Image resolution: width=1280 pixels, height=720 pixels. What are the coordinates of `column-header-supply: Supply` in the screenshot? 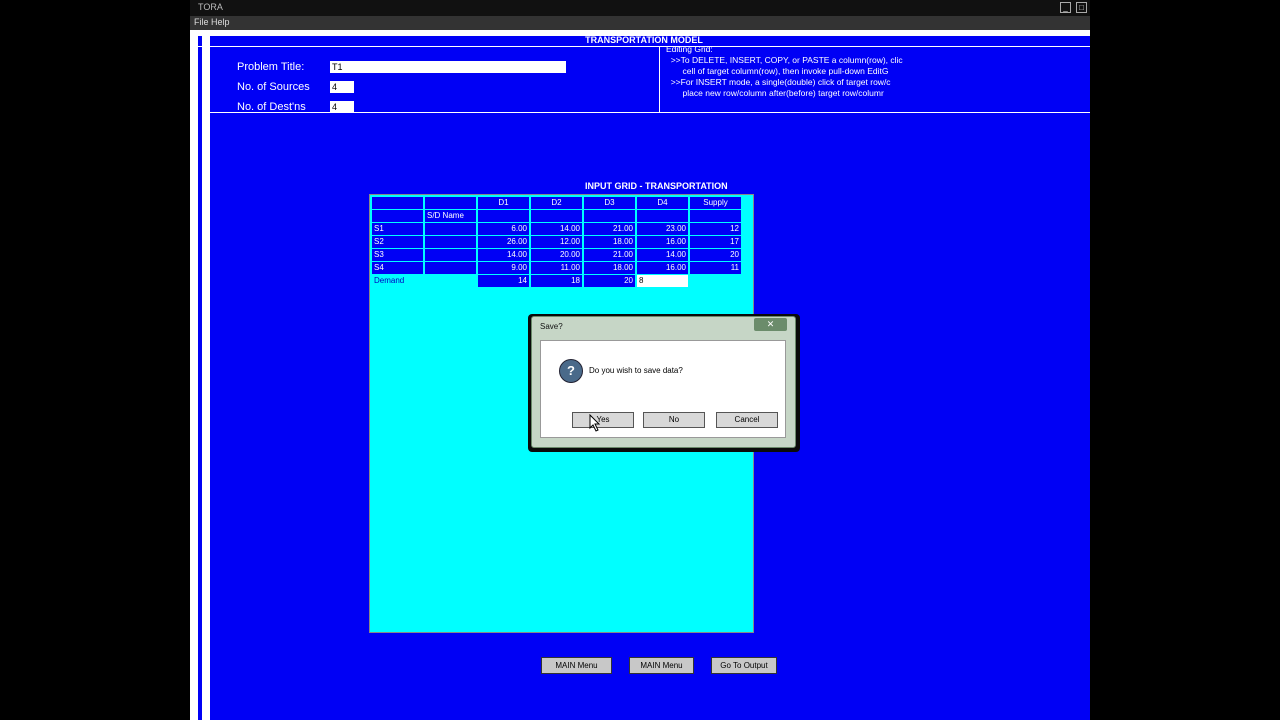 It's located at (715, 203).